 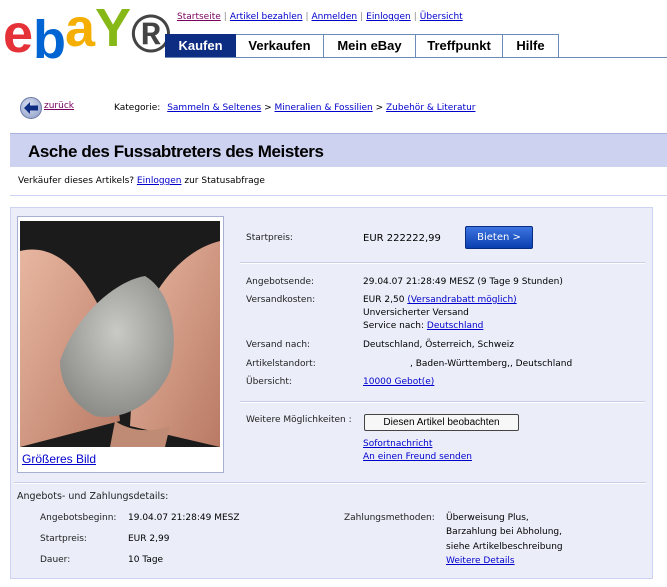 What do you see at coordinates (487, 518) in the screenshot?
I see `payment-method-1: Überweisung Plus,` at bounding box center [487, 518].